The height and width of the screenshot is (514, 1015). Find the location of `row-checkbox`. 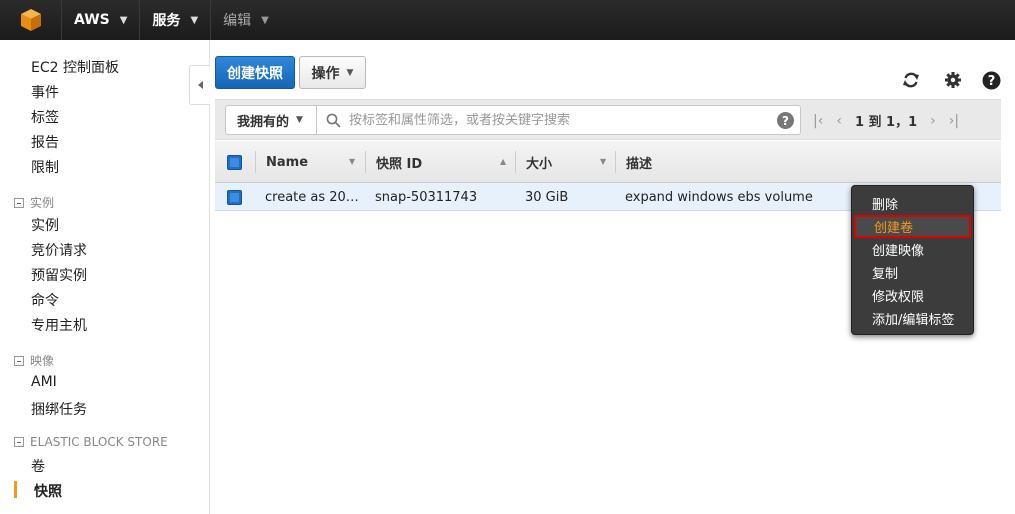

row-checkbox is located at coordinates (234, 197).